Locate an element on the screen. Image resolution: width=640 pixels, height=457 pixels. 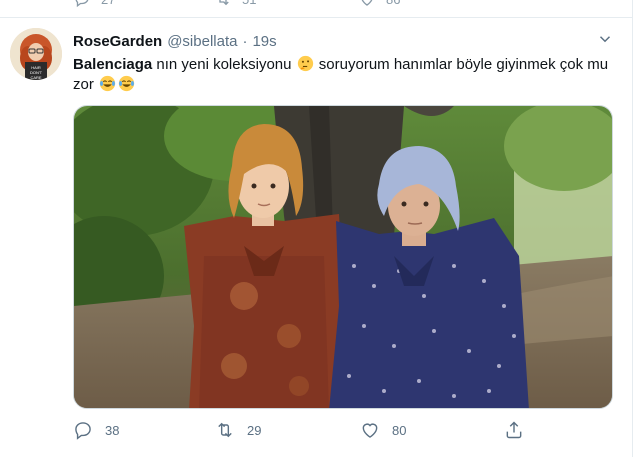
timeline-border is located at coordinates (632, 228).